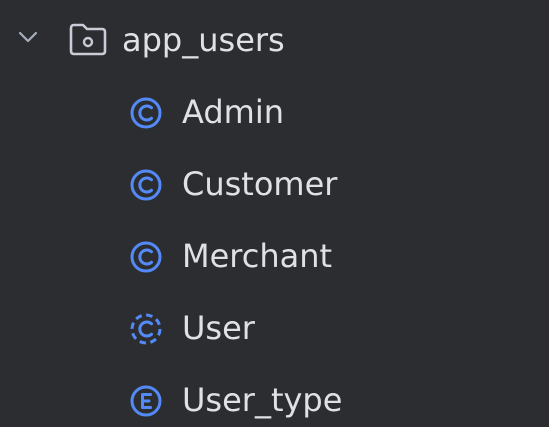 This screenshot has height=438, width=557. I want to click on folder-package-icon, so click(88, 39).